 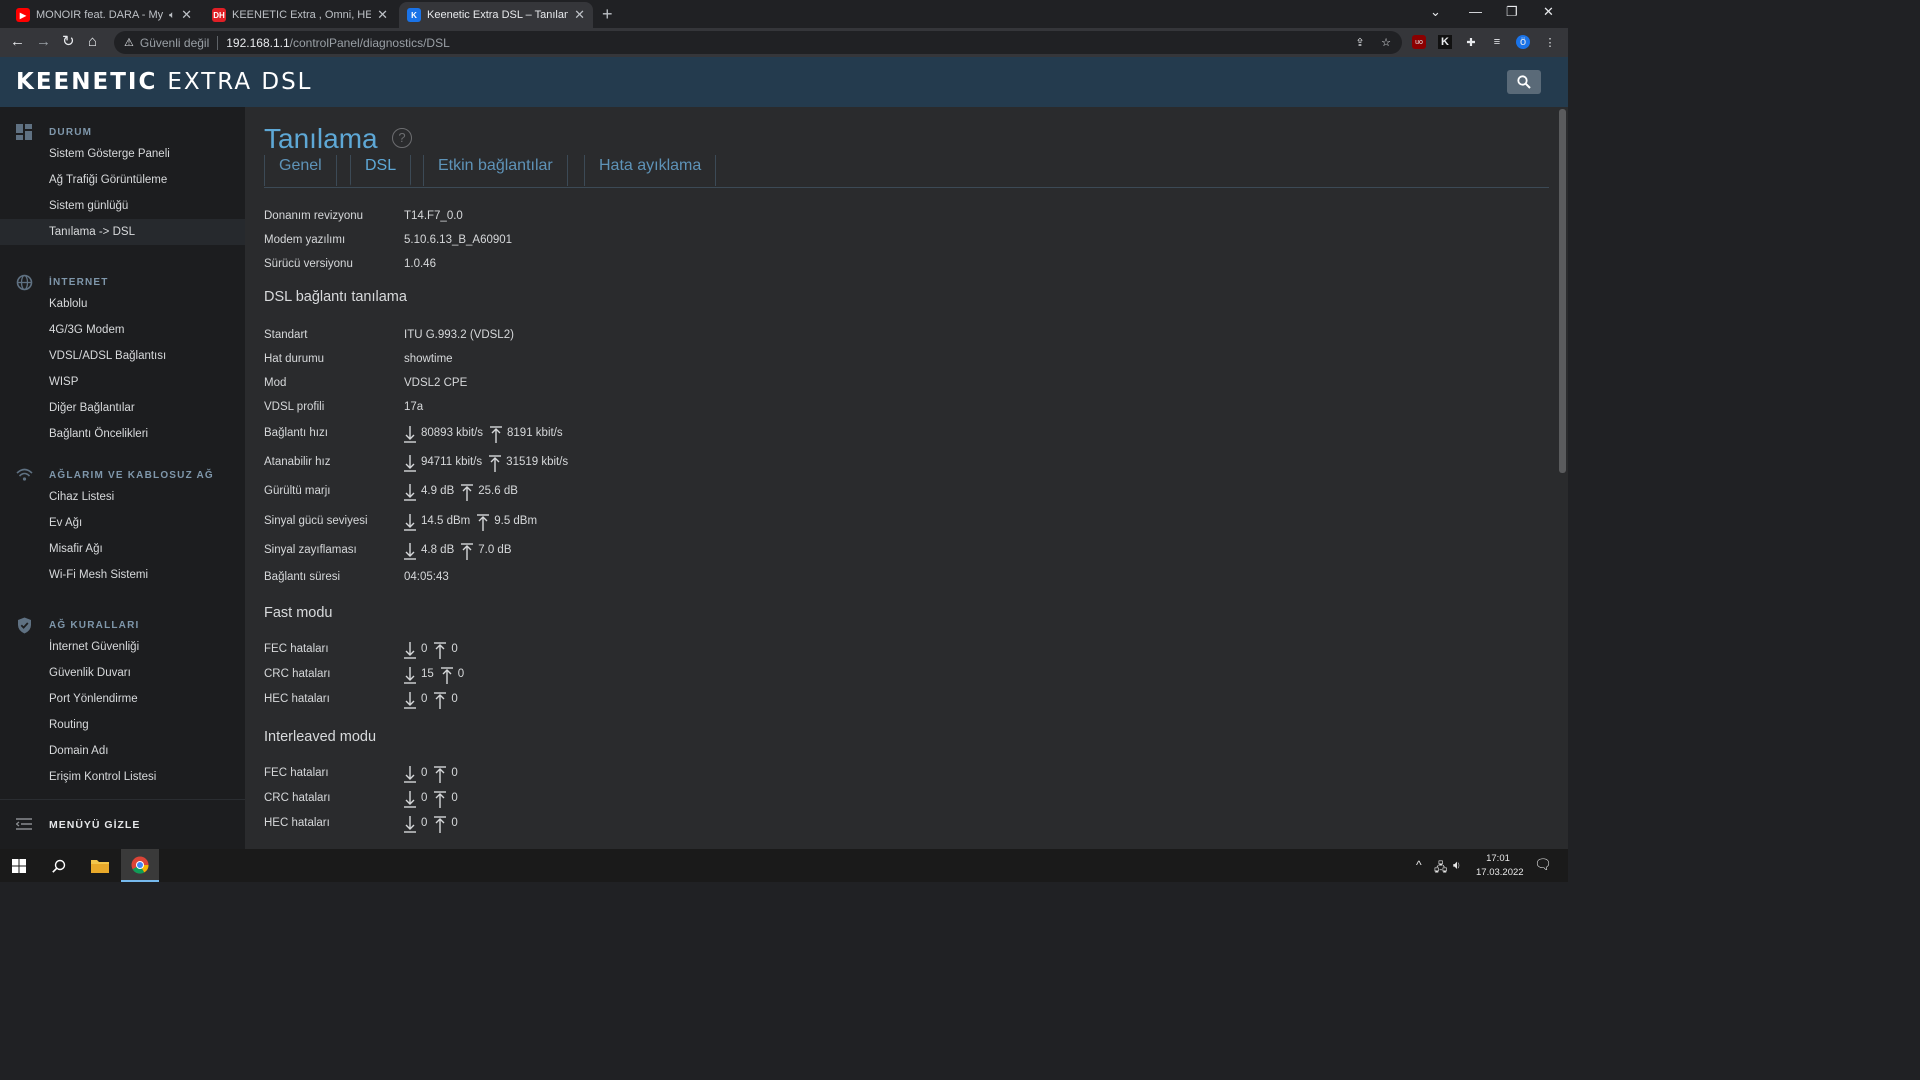 I want to click on warning-icon: ⚠, so click(x=129, y=42).